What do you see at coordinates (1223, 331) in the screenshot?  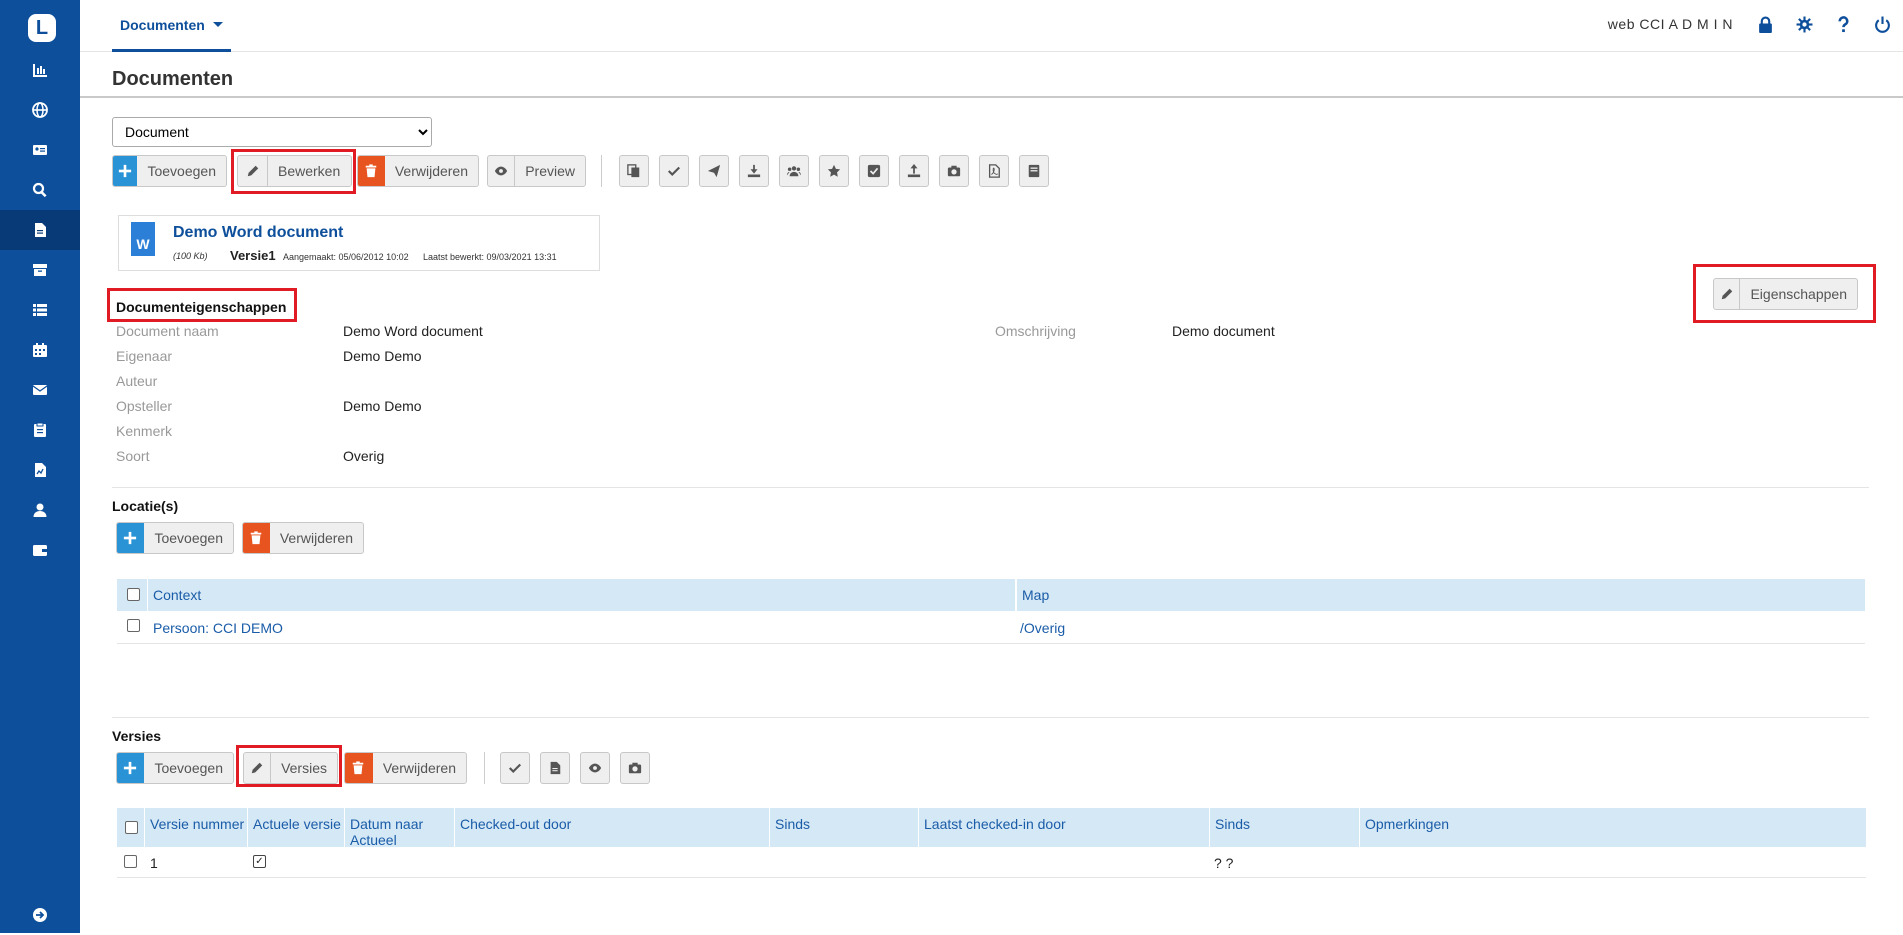 I see `description-value: Demo document` at bounding box center [1223, 331].